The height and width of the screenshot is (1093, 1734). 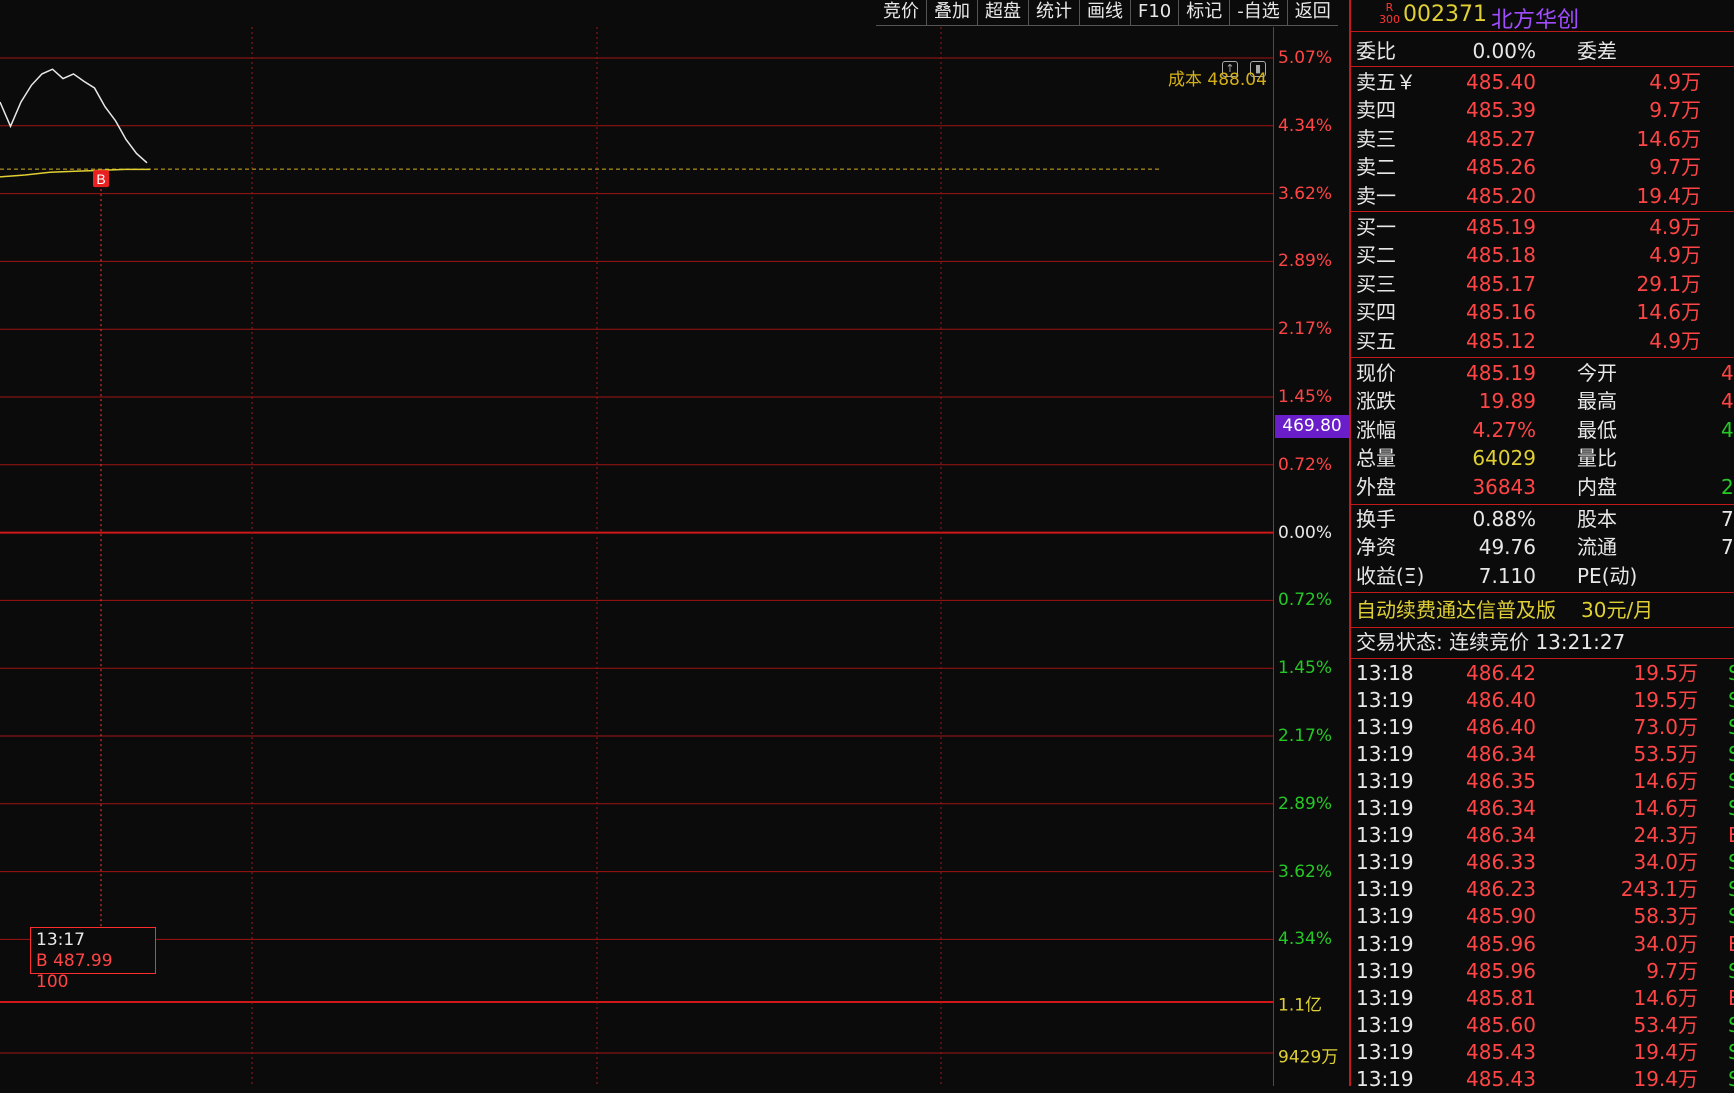 I want to click on quote-label-2: 内盘, so click(x=1597, y=486).